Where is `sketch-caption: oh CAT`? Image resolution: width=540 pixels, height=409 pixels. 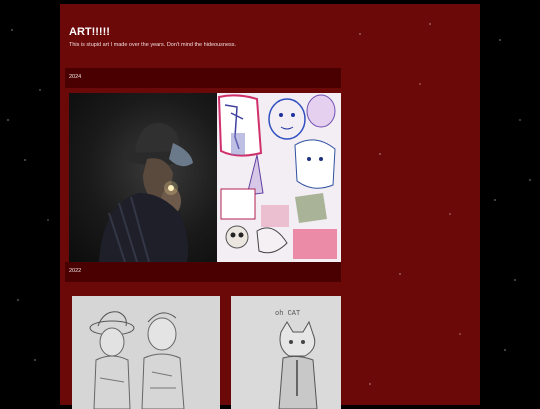 sketch-caption: oh CAT is located at coordinates (288, 314).